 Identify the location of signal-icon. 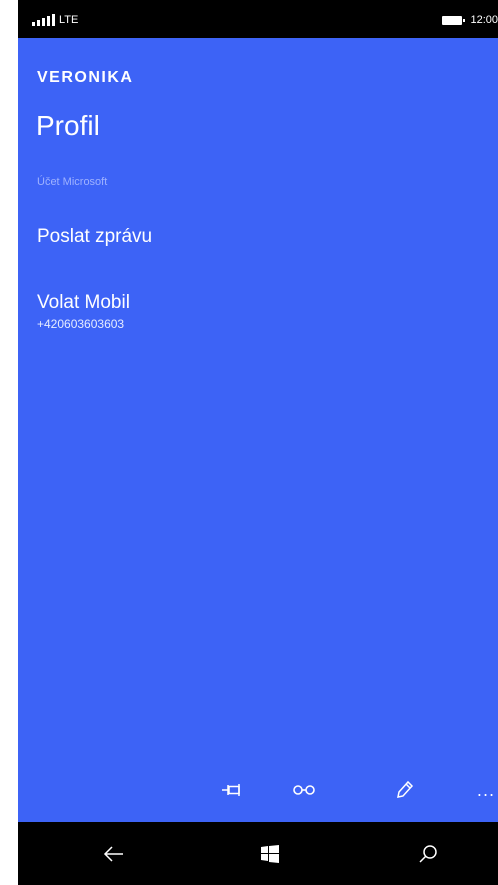
(43, 20).